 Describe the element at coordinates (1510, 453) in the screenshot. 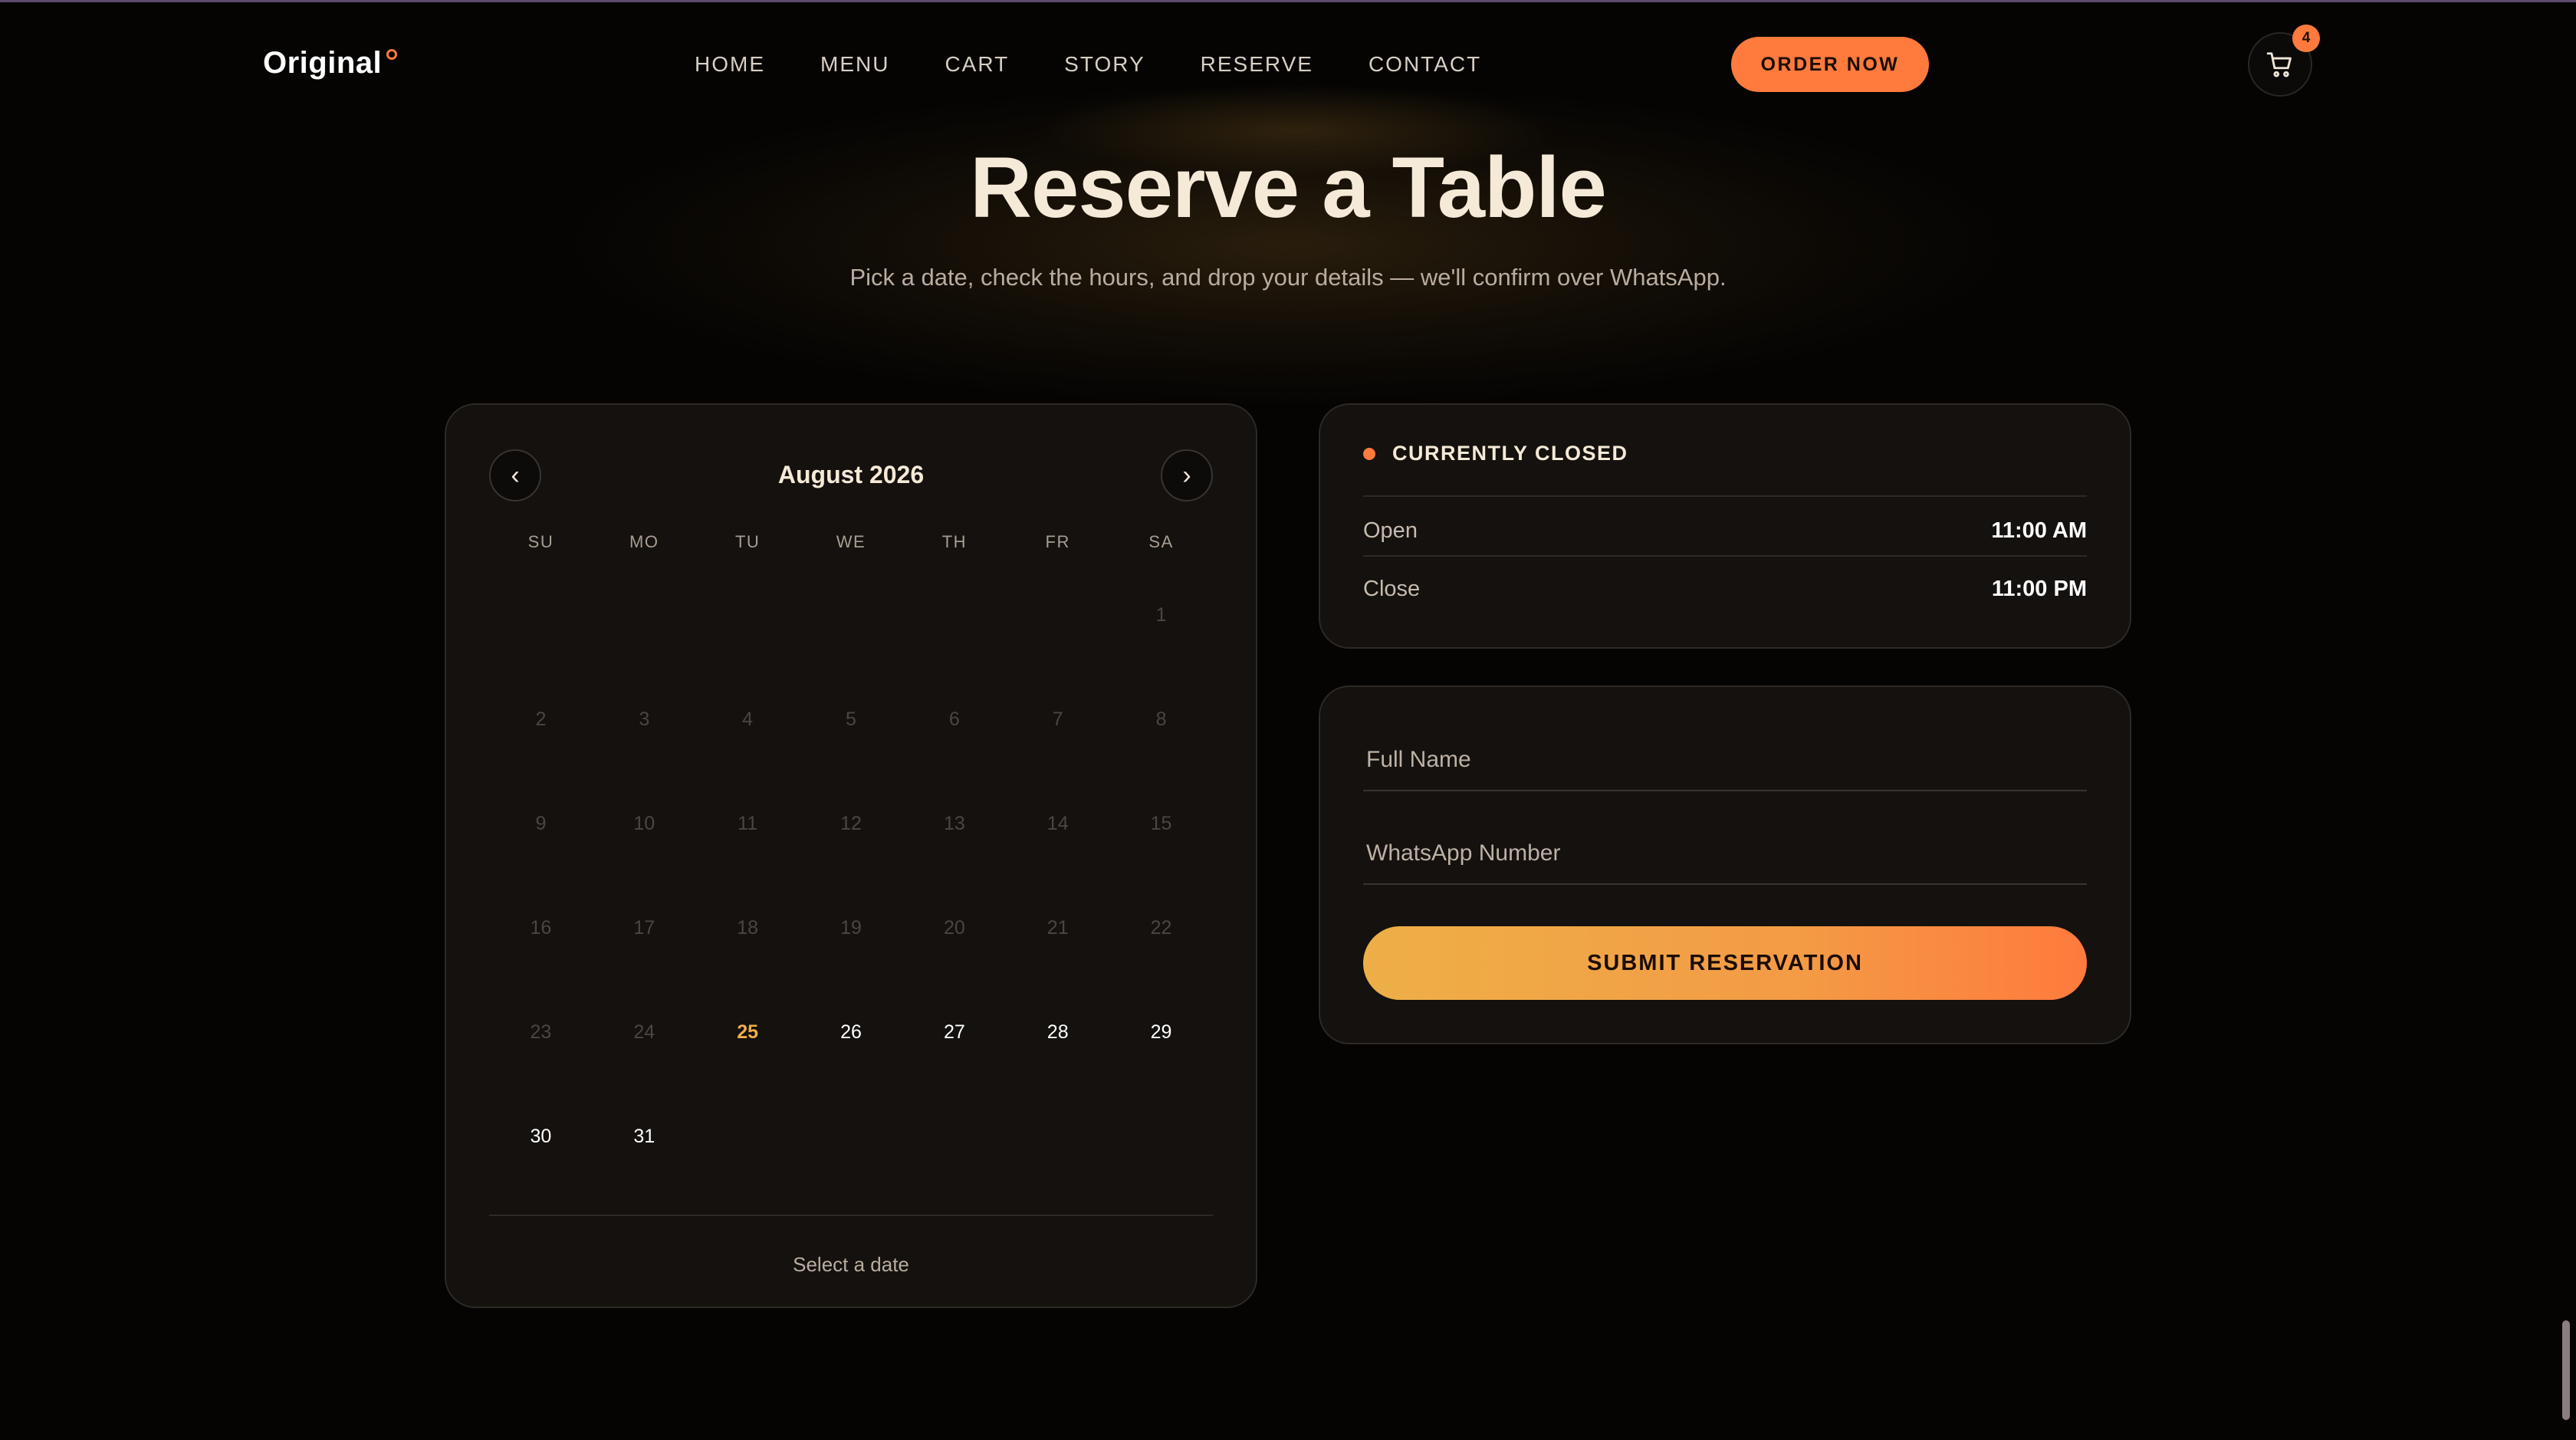

I see `status-badge: CURRENTLY CLOSED` at that location.